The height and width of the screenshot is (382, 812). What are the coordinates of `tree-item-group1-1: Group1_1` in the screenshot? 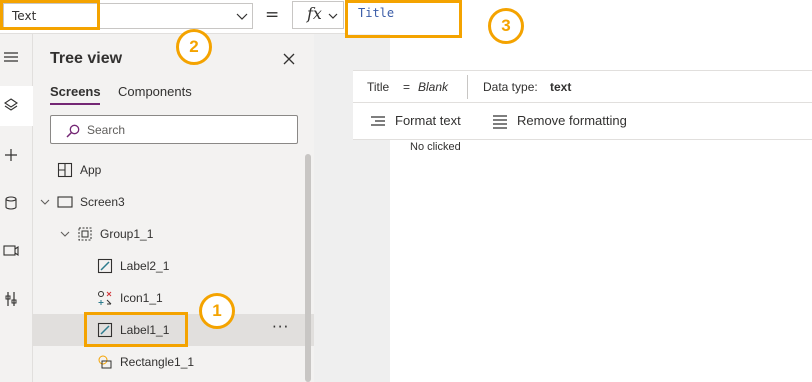 It's located at (173, 234).